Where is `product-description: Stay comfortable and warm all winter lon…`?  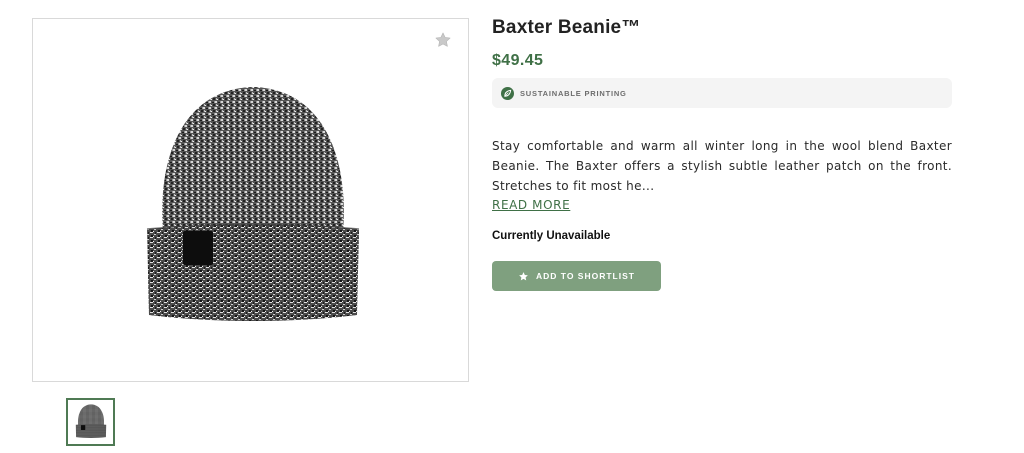
product-description: Stay comfortable and warm all winter lon… is located at coordinates (722, 166).